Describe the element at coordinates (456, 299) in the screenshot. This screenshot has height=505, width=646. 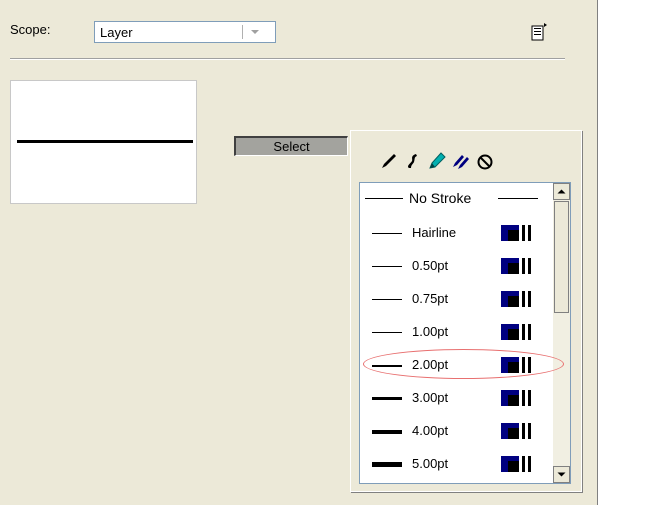
I see `list-item: 0.75pt` at that location.